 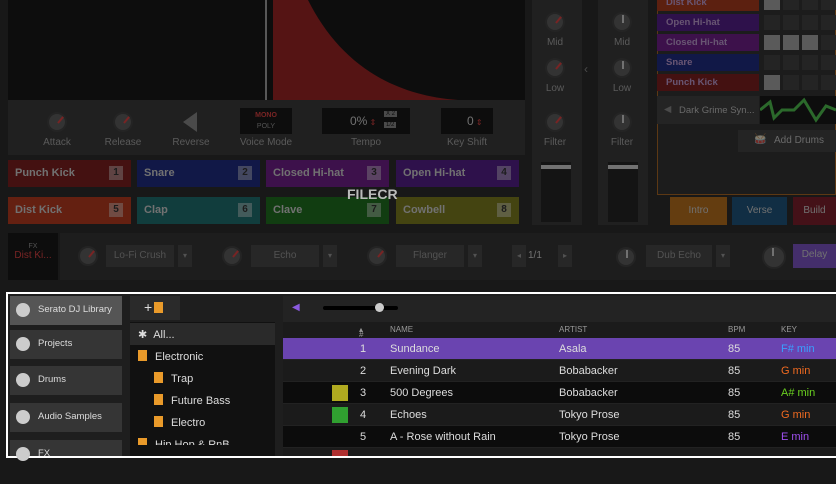 What do you see at coordinates (57, 122) in the screenshot?
I see `attack-knob` at bounding box center [57, 122].